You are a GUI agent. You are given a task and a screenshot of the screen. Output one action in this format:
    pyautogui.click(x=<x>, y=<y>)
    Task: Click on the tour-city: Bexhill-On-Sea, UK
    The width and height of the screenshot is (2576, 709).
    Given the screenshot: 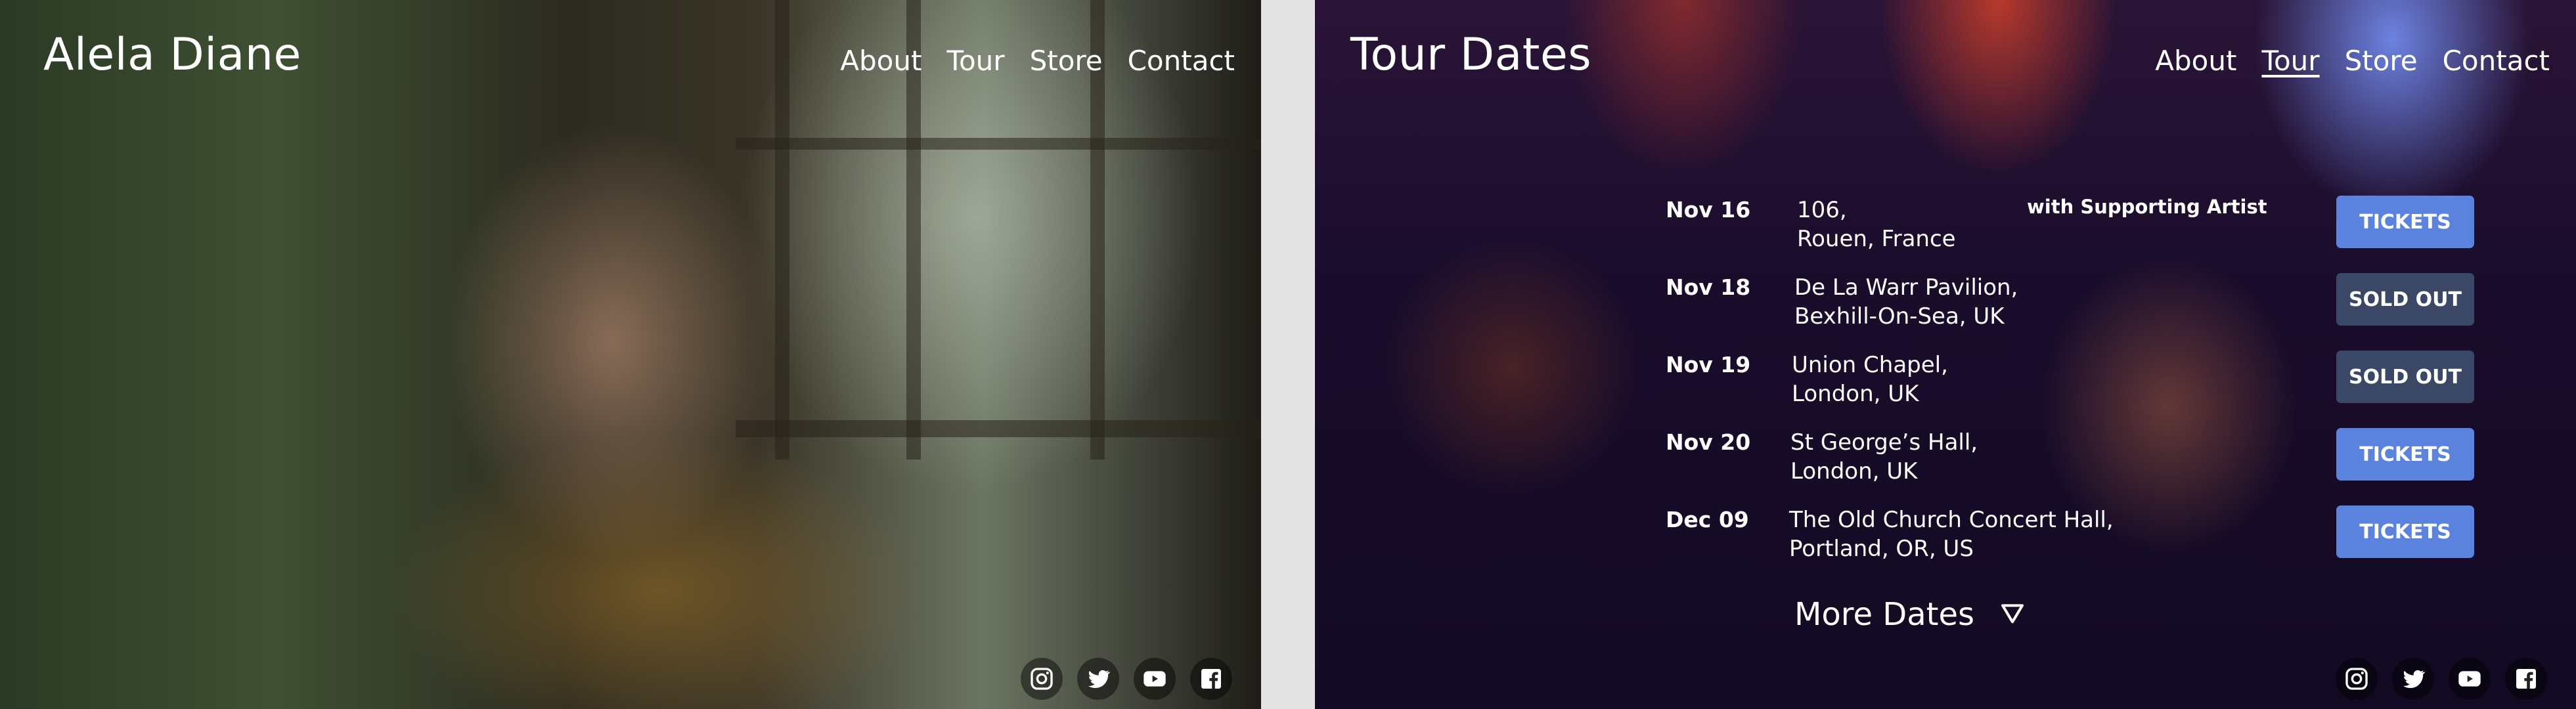 What is the action you would take?
    pyautogui.click(x=1899, y=316)
    